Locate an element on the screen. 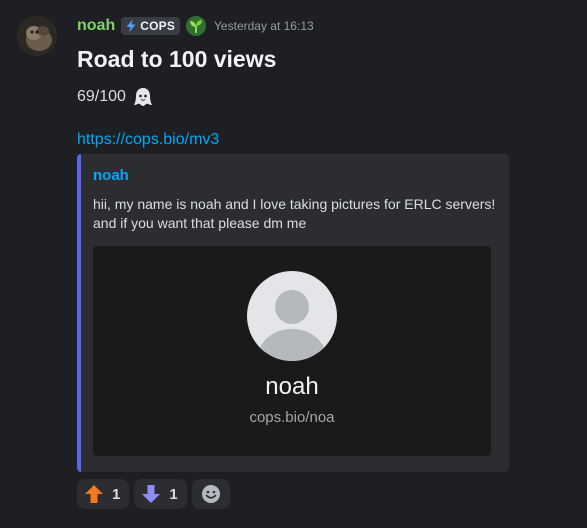 Image resolution: width=587 pixels, height=528 pixels. embed-profile-url: cops.bio/noa is located at coordinates (292, 417).